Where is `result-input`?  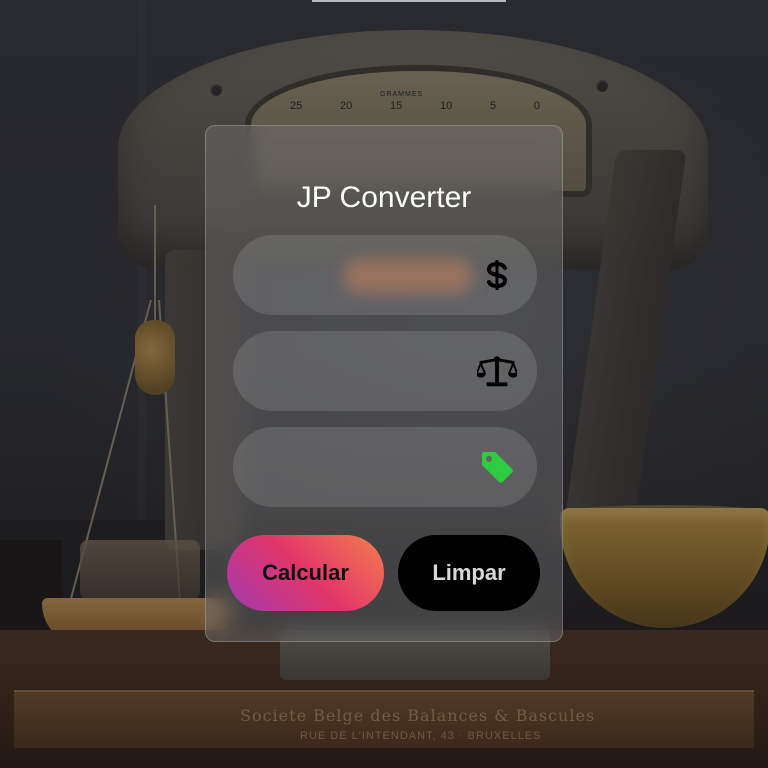
result-input is located at coordinates (364, 468).